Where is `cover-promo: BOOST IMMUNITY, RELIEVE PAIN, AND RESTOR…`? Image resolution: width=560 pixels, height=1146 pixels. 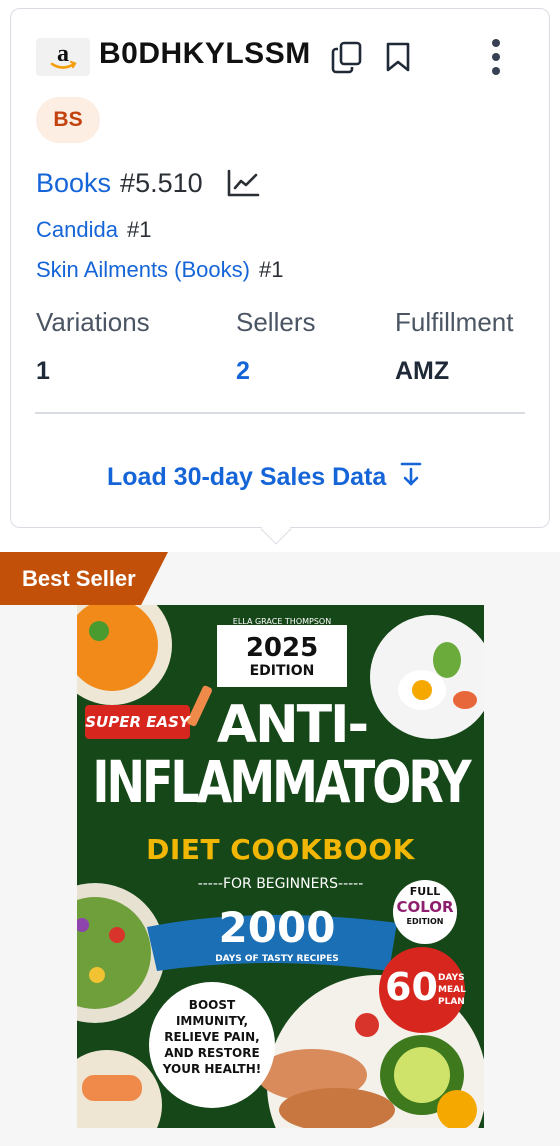
cover-promo: BOOST IMMUNITY, RELIEVE PAIN, AND RESTOR… is located at coordinates (212, 1037).